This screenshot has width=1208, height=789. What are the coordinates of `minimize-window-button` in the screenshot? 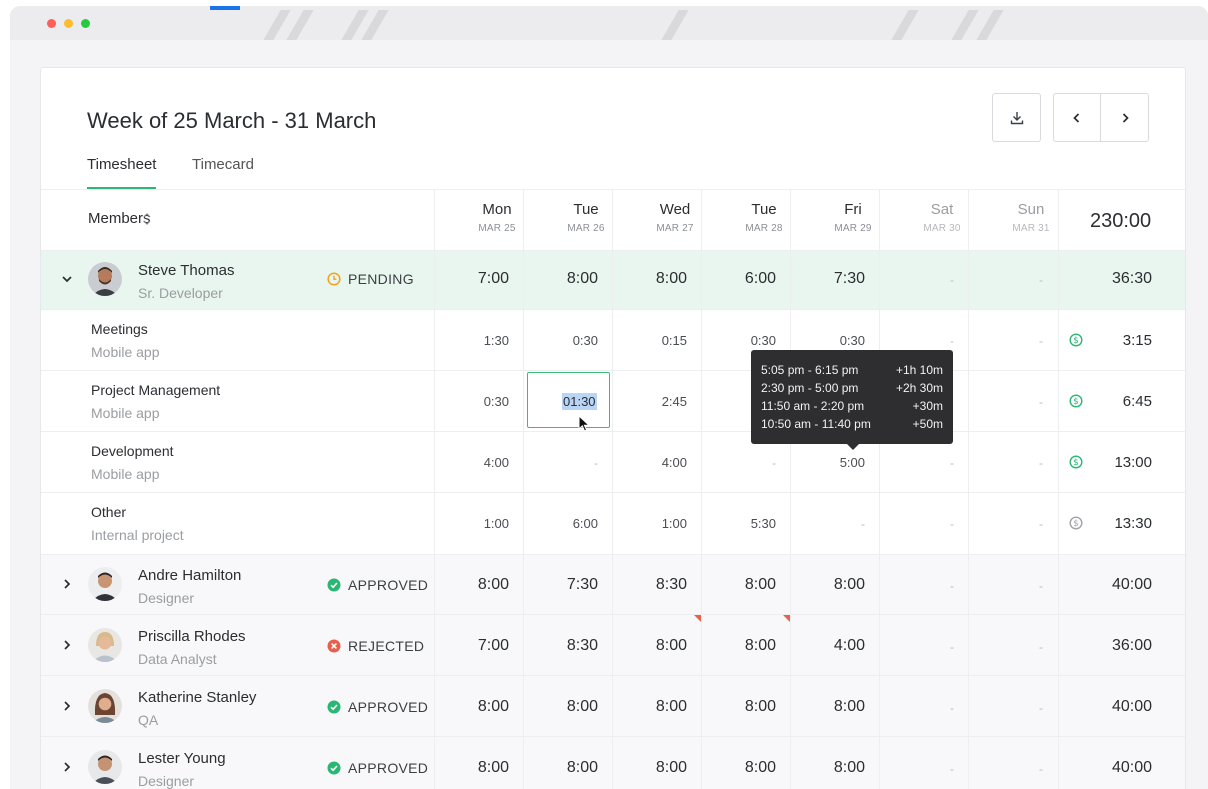 It's located at (68, 23).